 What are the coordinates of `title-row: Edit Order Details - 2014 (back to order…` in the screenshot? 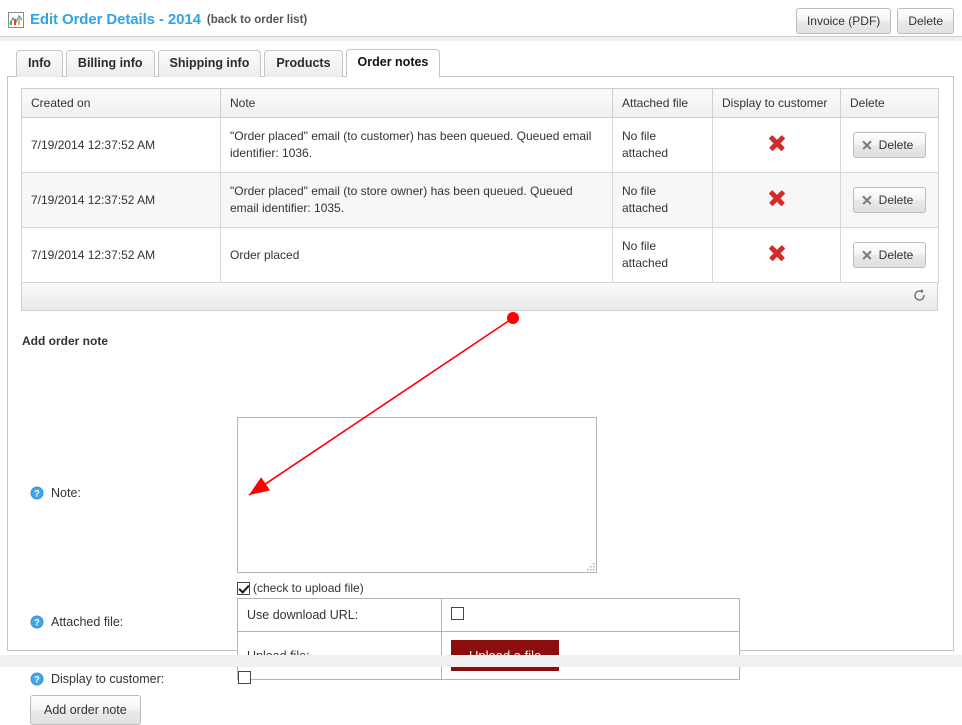 It's located at (157, 19).